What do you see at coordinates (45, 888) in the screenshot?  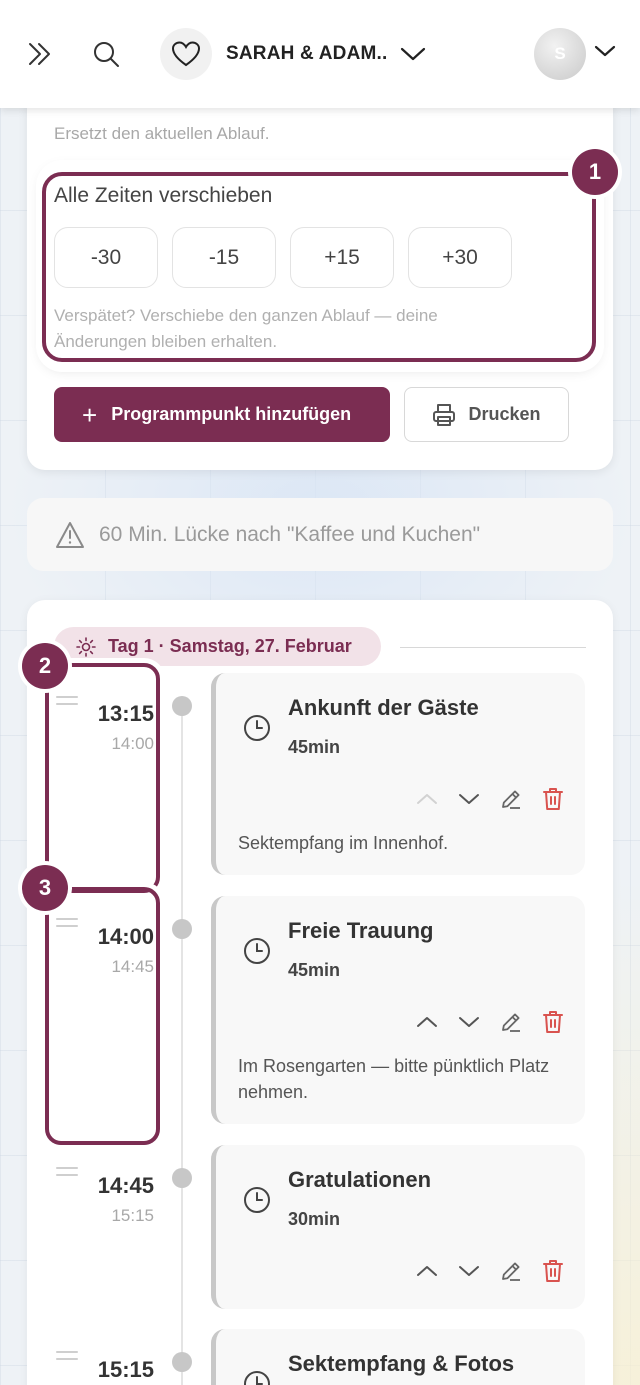 I see `highlight-badge-3: 3` at bounding box center [45, 888].